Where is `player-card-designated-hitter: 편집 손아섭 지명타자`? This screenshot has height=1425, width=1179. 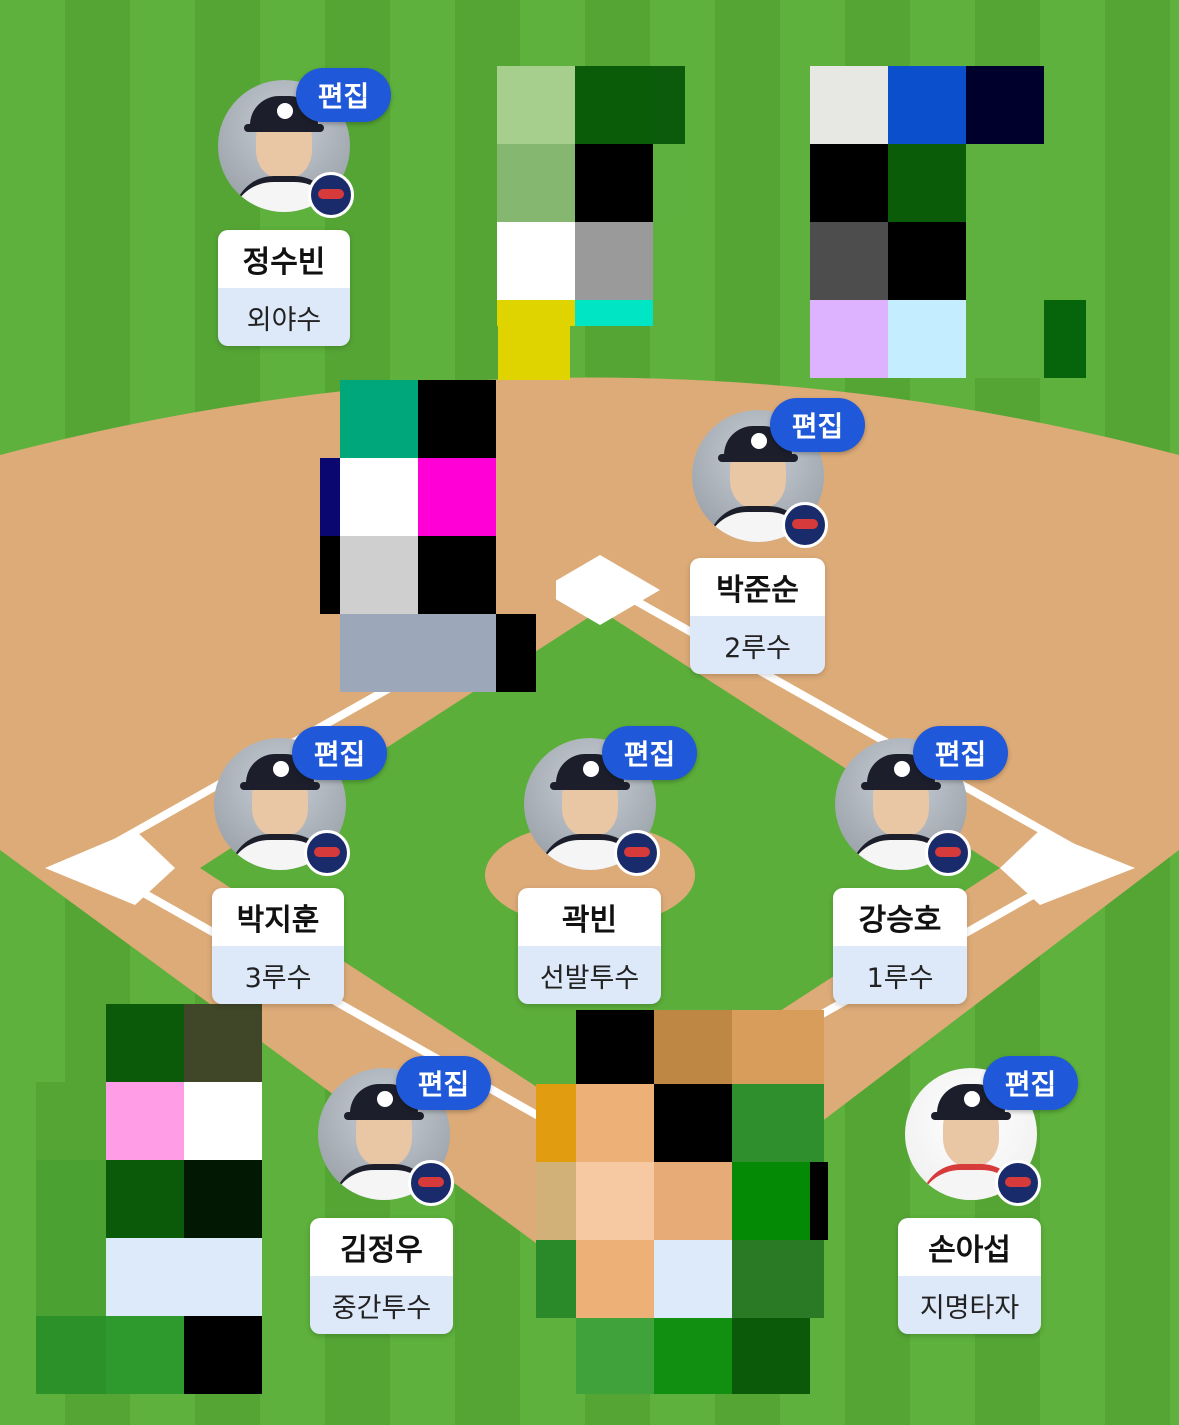
player-card-designated-hitter: 편집 손아섭 지명타자 is located at coordinates (988, 1207).